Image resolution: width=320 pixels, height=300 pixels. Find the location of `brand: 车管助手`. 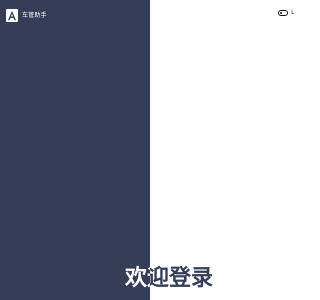

brand: 车管助手 is located at coordinates (26, 15).